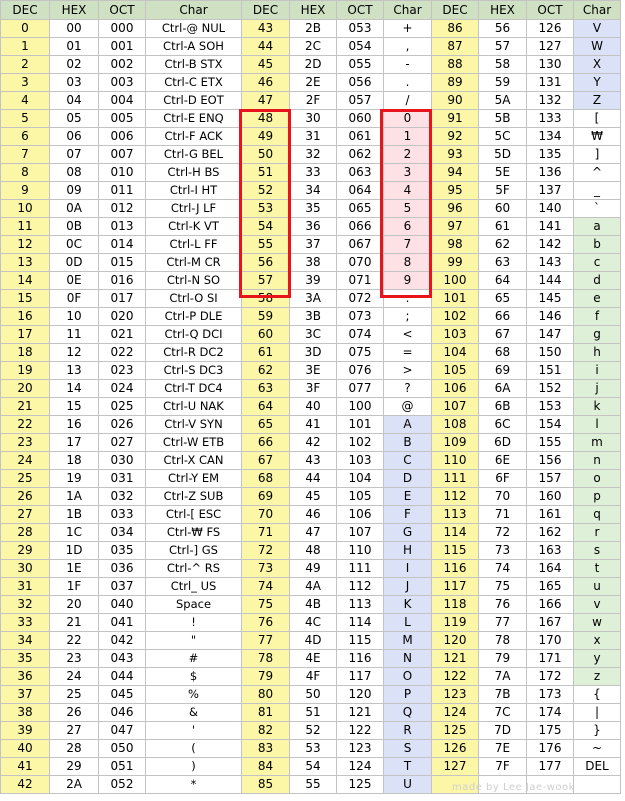  Describe the element at coordinates (455, 460) in the screenshot. I see `dec-cell-3: 110` at that location.